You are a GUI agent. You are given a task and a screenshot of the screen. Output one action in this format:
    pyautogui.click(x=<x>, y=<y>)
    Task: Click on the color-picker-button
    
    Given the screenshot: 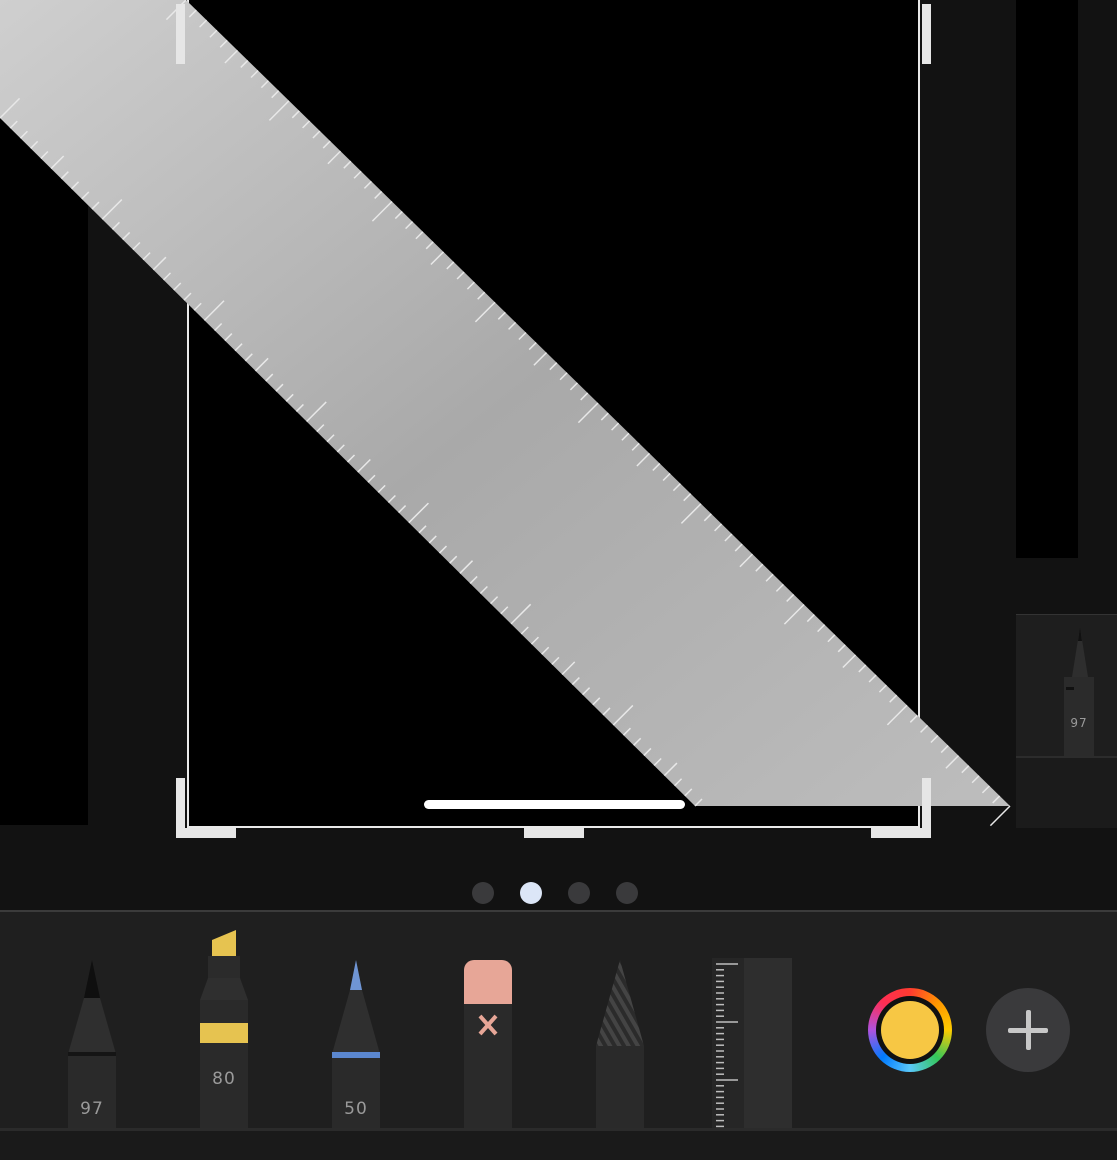 What is the action you would take?
    pyautogui.click(x=910, y=1030)
    